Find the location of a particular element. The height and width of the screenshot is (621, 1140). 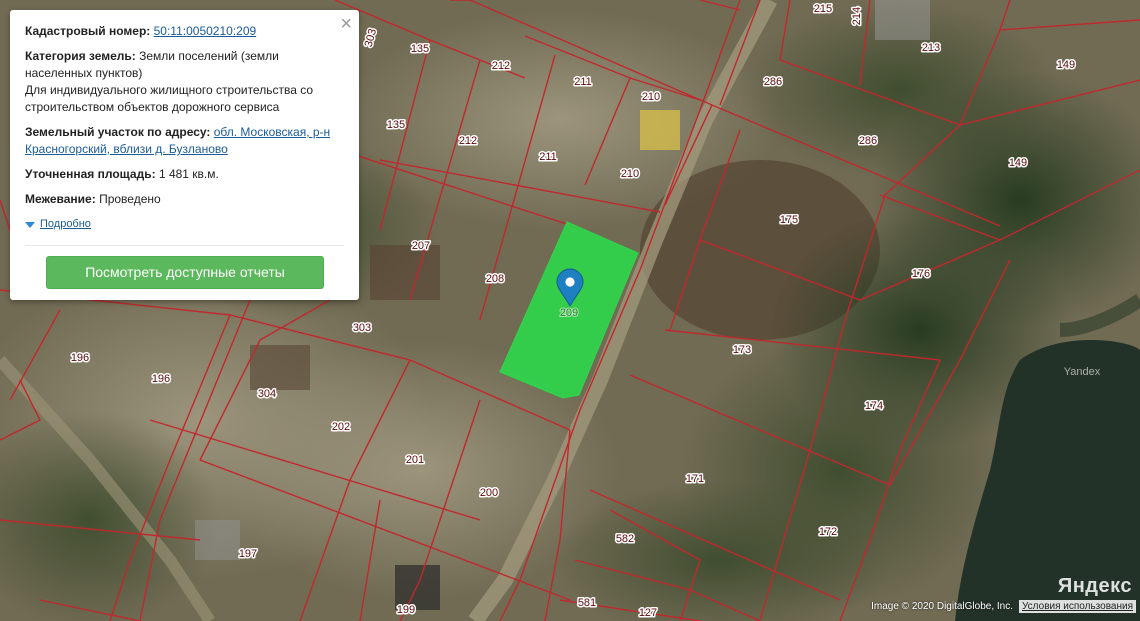

plot-label: 127 is located at coordinates (648, 613).